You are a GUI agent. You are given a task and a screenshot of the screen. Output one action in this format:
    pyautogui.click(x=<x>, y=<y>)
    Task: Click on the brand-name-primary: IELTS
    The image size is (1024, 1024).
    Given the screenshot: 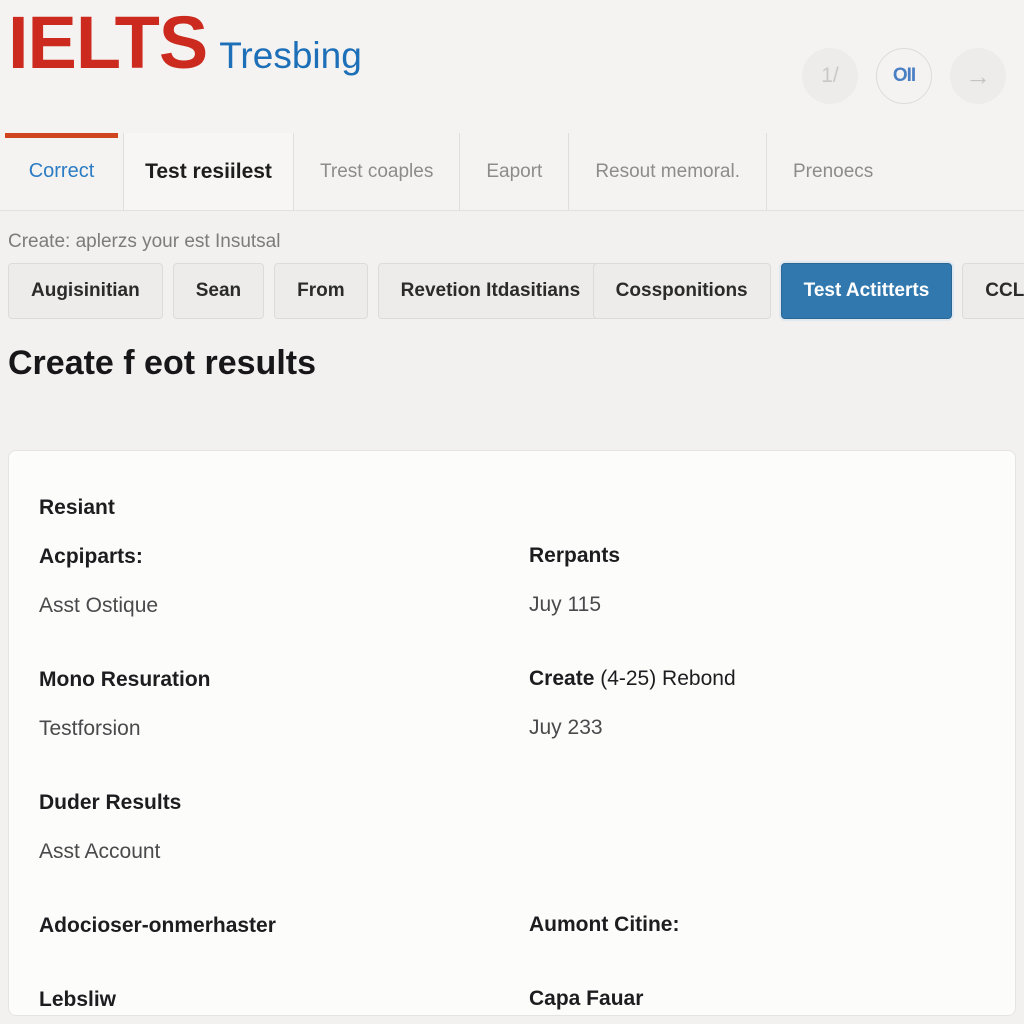 What is the action you would take?
    pyautogui.click(x=108, y=42)
    